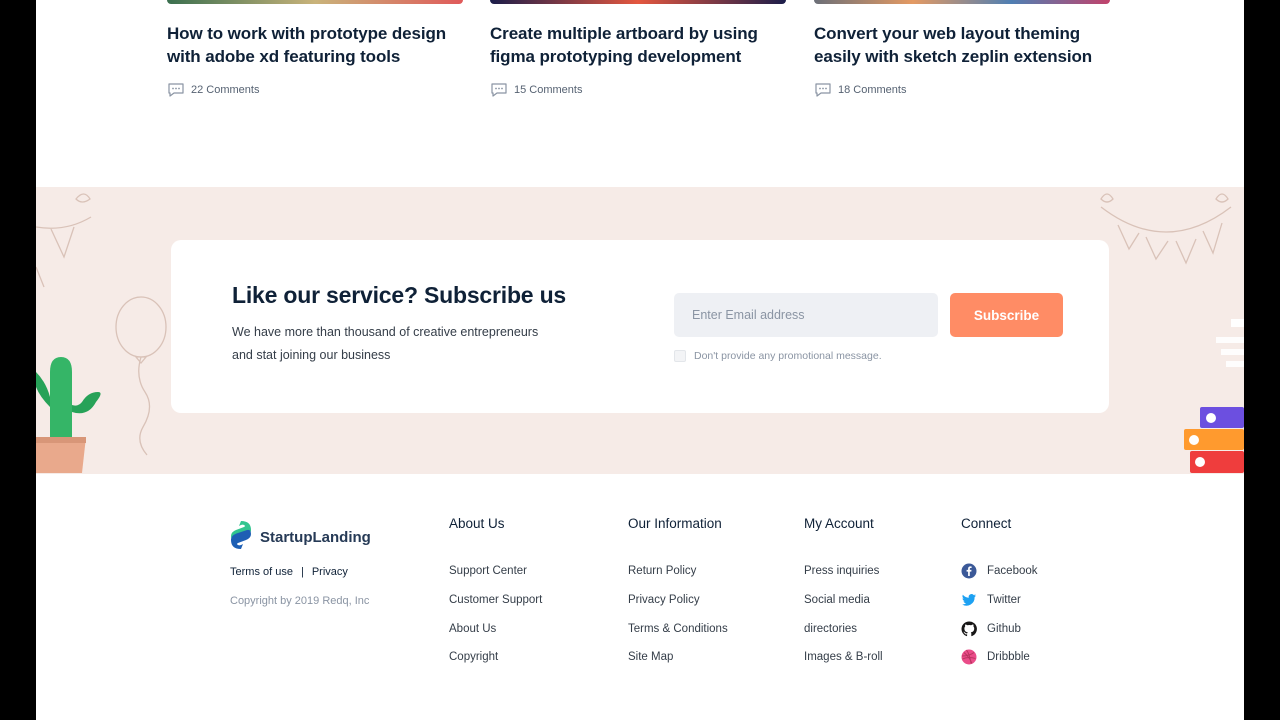  What do you see at coordinates (962, 90) in the screenshot?
I see `comment-count: 18 Comments` at bounding box center [962, 90].